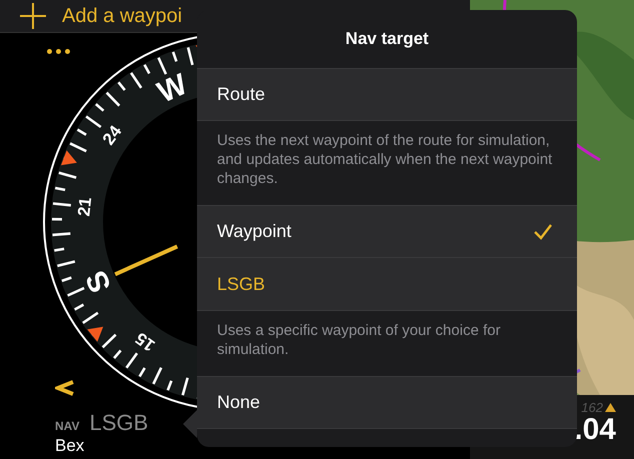 The width and height of the screenshot is (634, 459). Describe the element at coordinates (592, 407) in the screenshot. I see `readout-small-value: 162` at that location.